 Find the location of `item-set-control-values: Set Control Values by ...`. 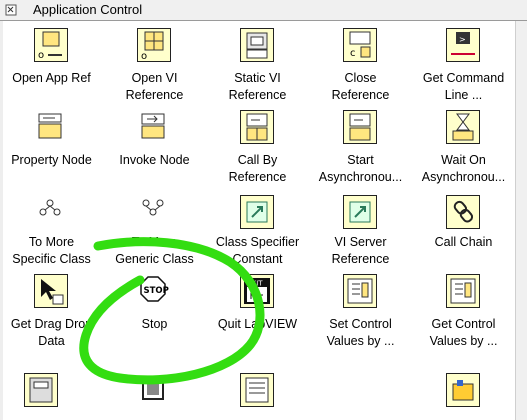

item-set-control-values: Set Control Values by ... is located at coordinates (360, 308).